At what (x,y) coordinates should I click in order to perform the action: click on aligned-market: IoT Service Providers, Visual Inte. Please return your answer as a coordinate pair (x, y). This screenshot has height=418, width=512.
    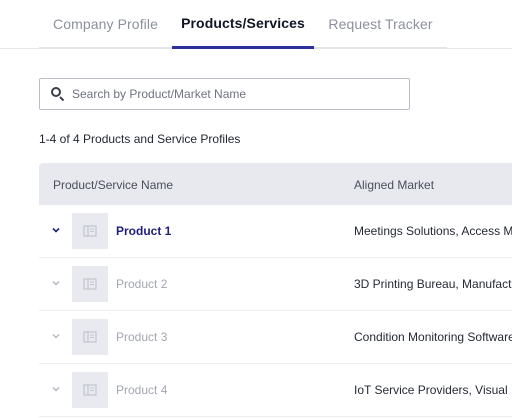
    Looking at the image, I should click on (433, 390).